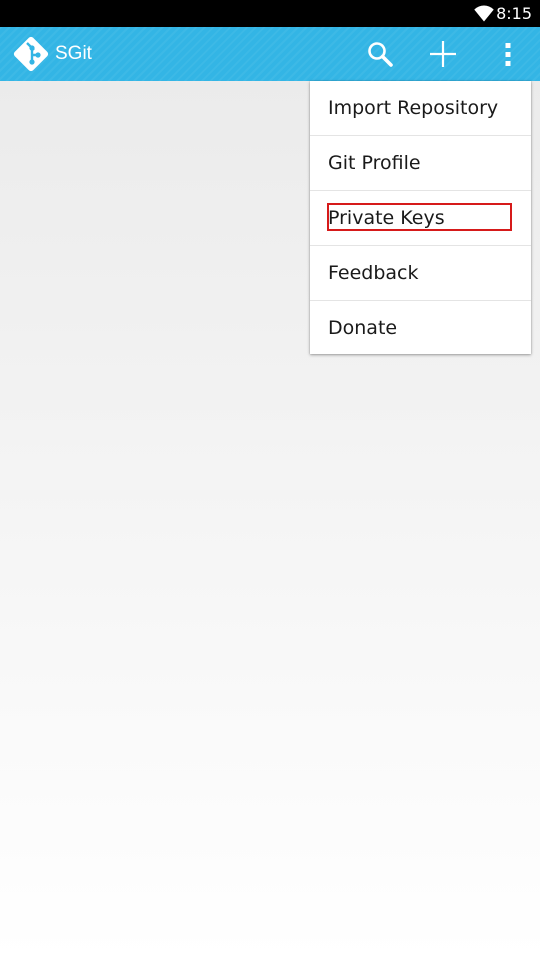  I want to click on menu-item-import-repository: Import Repository, so click(420, 108).